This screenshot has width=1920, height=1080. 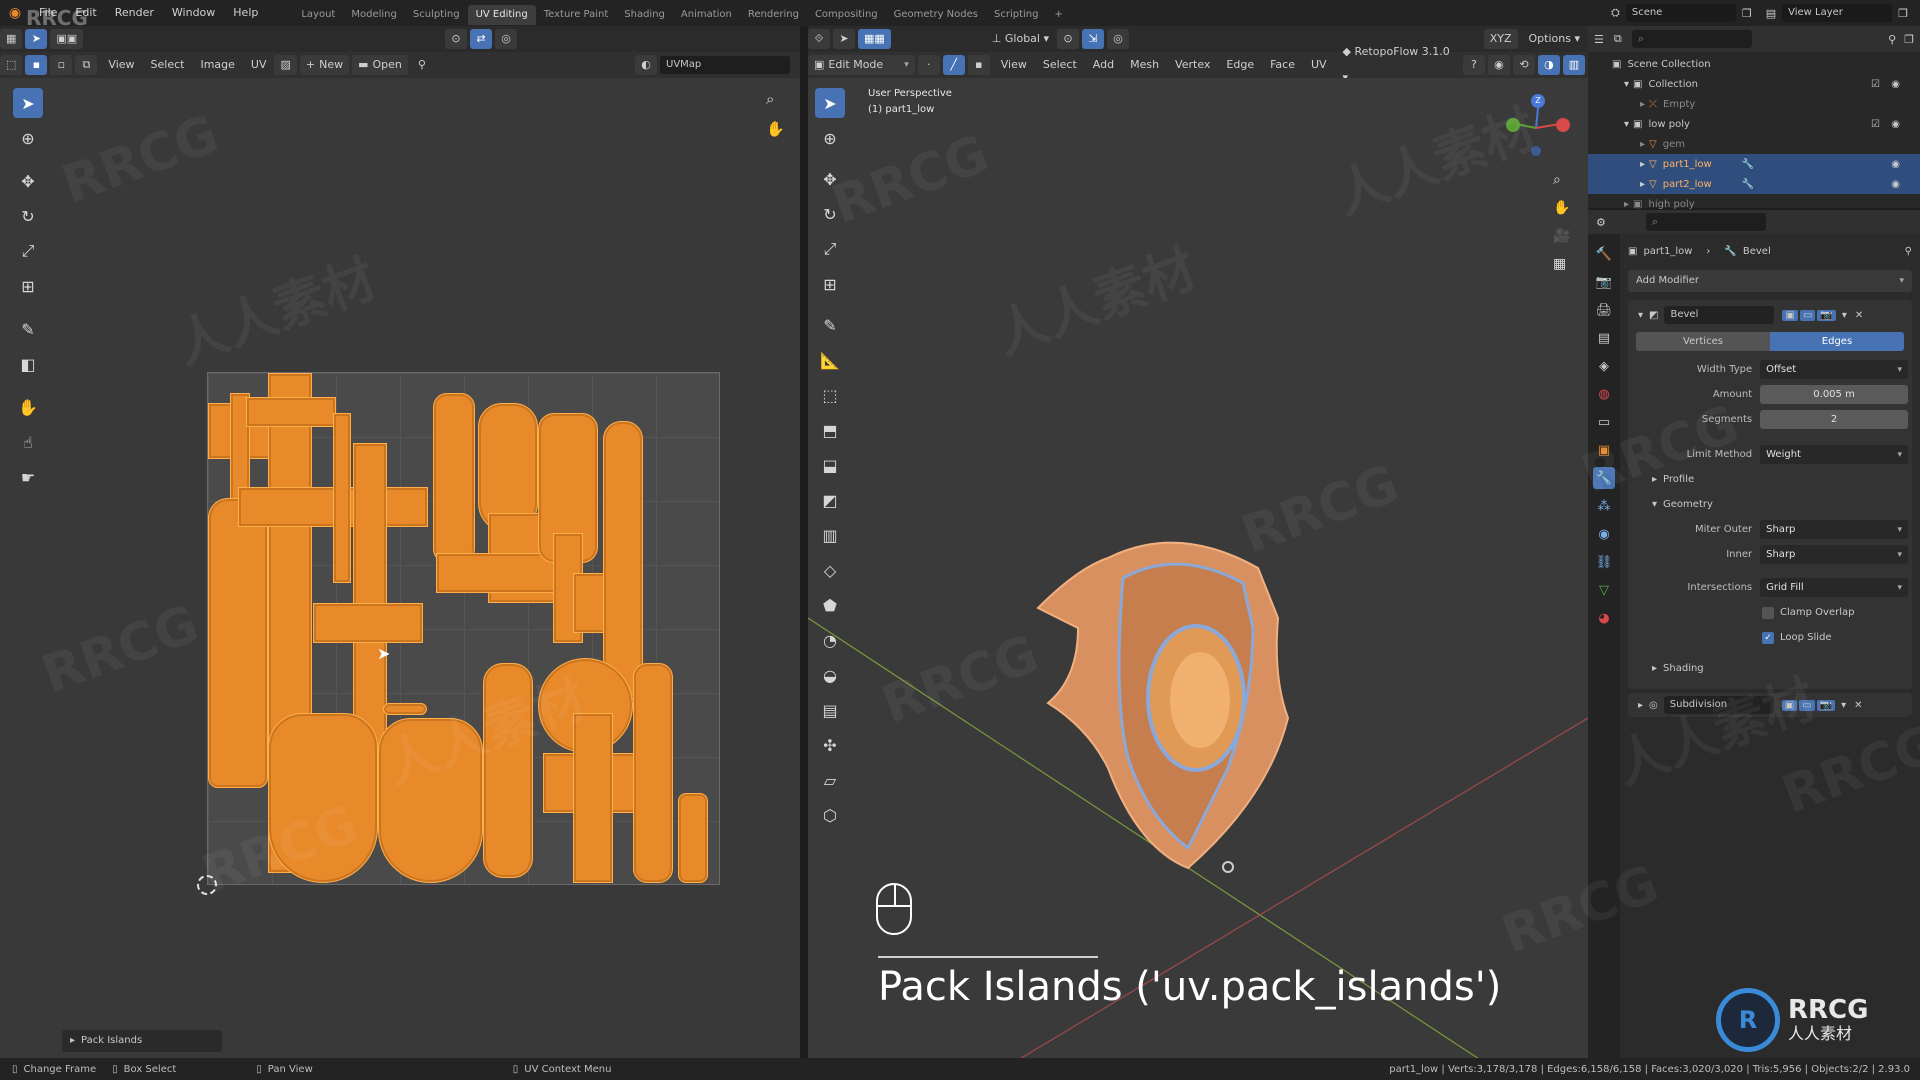 What do you see at coordinates (1754, 124) in the screenshot?
I see `outliner-row-low-poly: ▾ ▣ low poly ☑ ◉` at bounding box center [1754, 124].